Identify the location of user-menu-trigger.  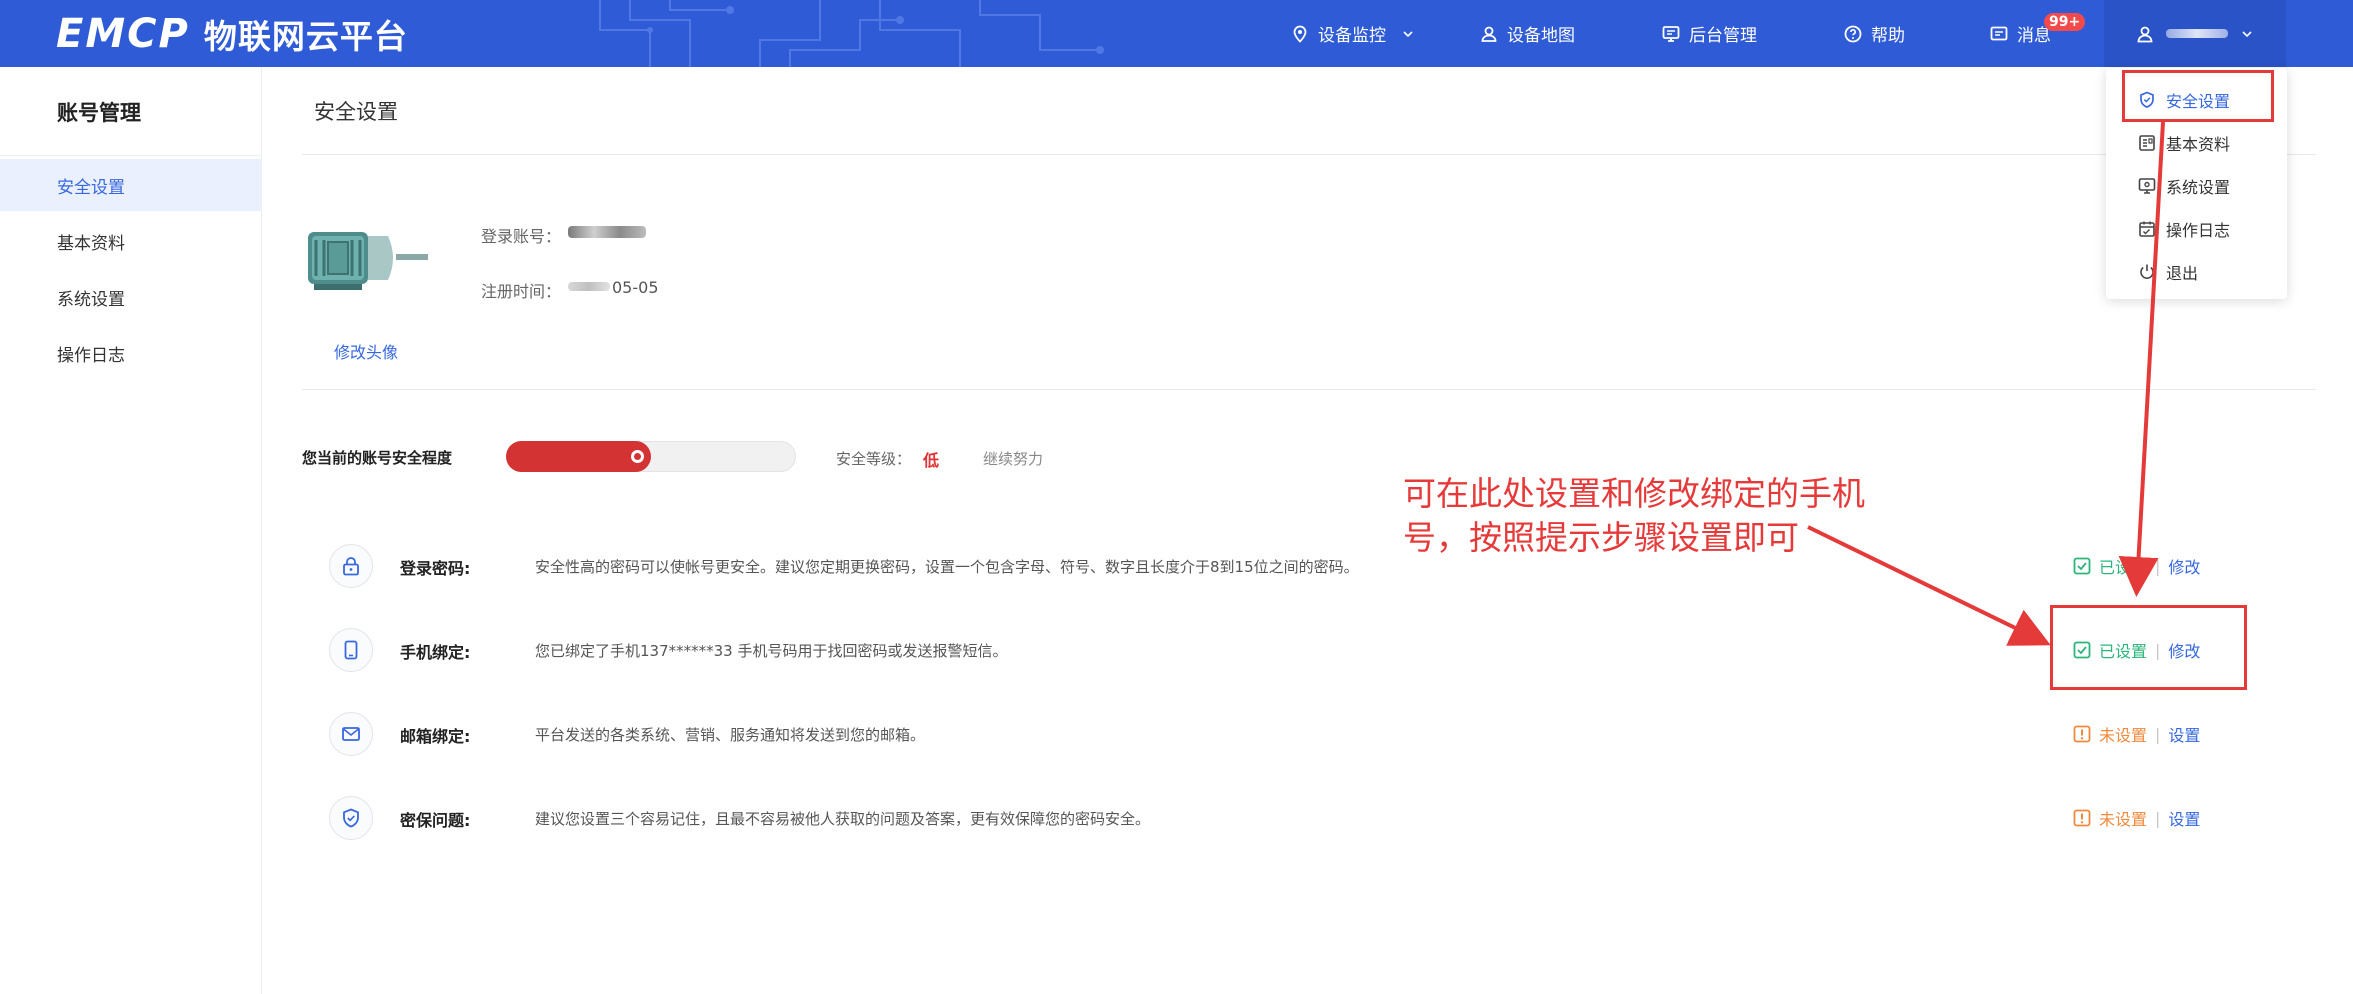
(2195, 33).